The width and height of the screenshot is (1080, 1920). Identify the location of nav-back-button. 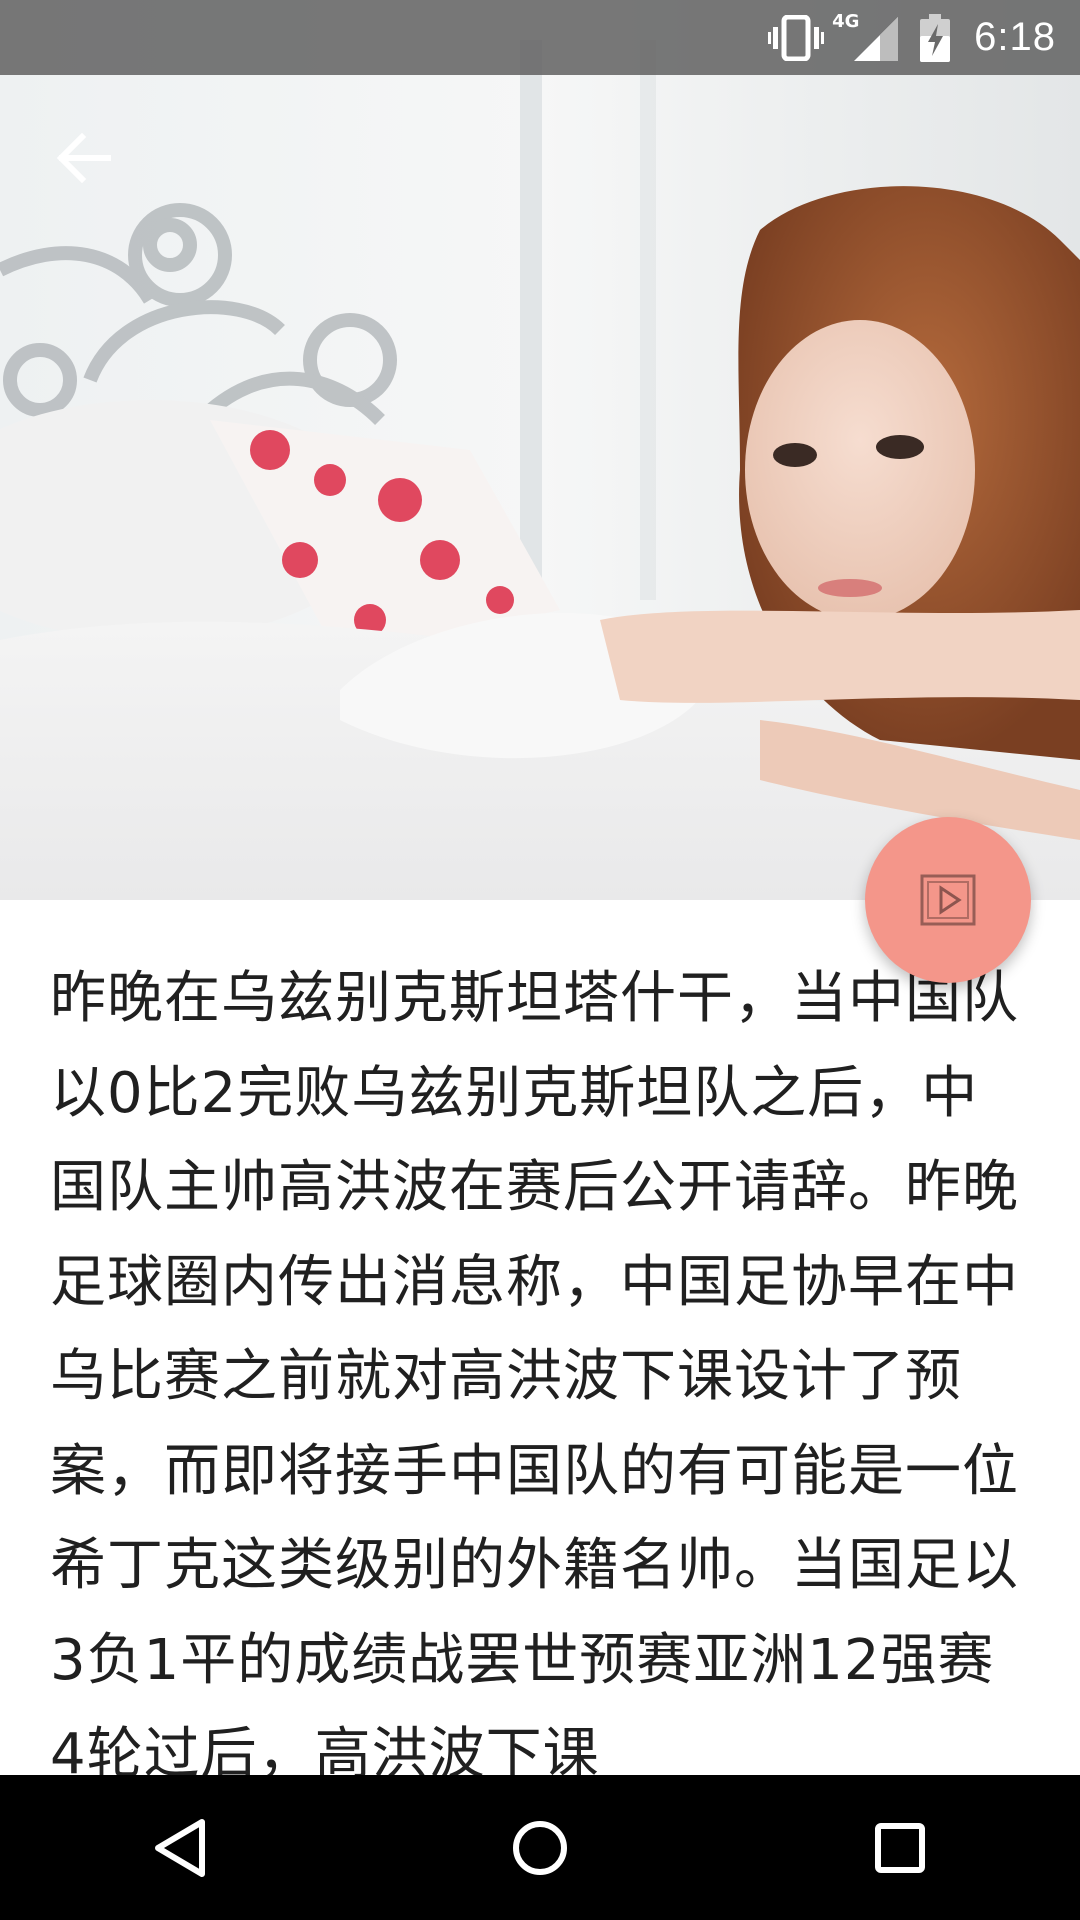
(180, 1848).